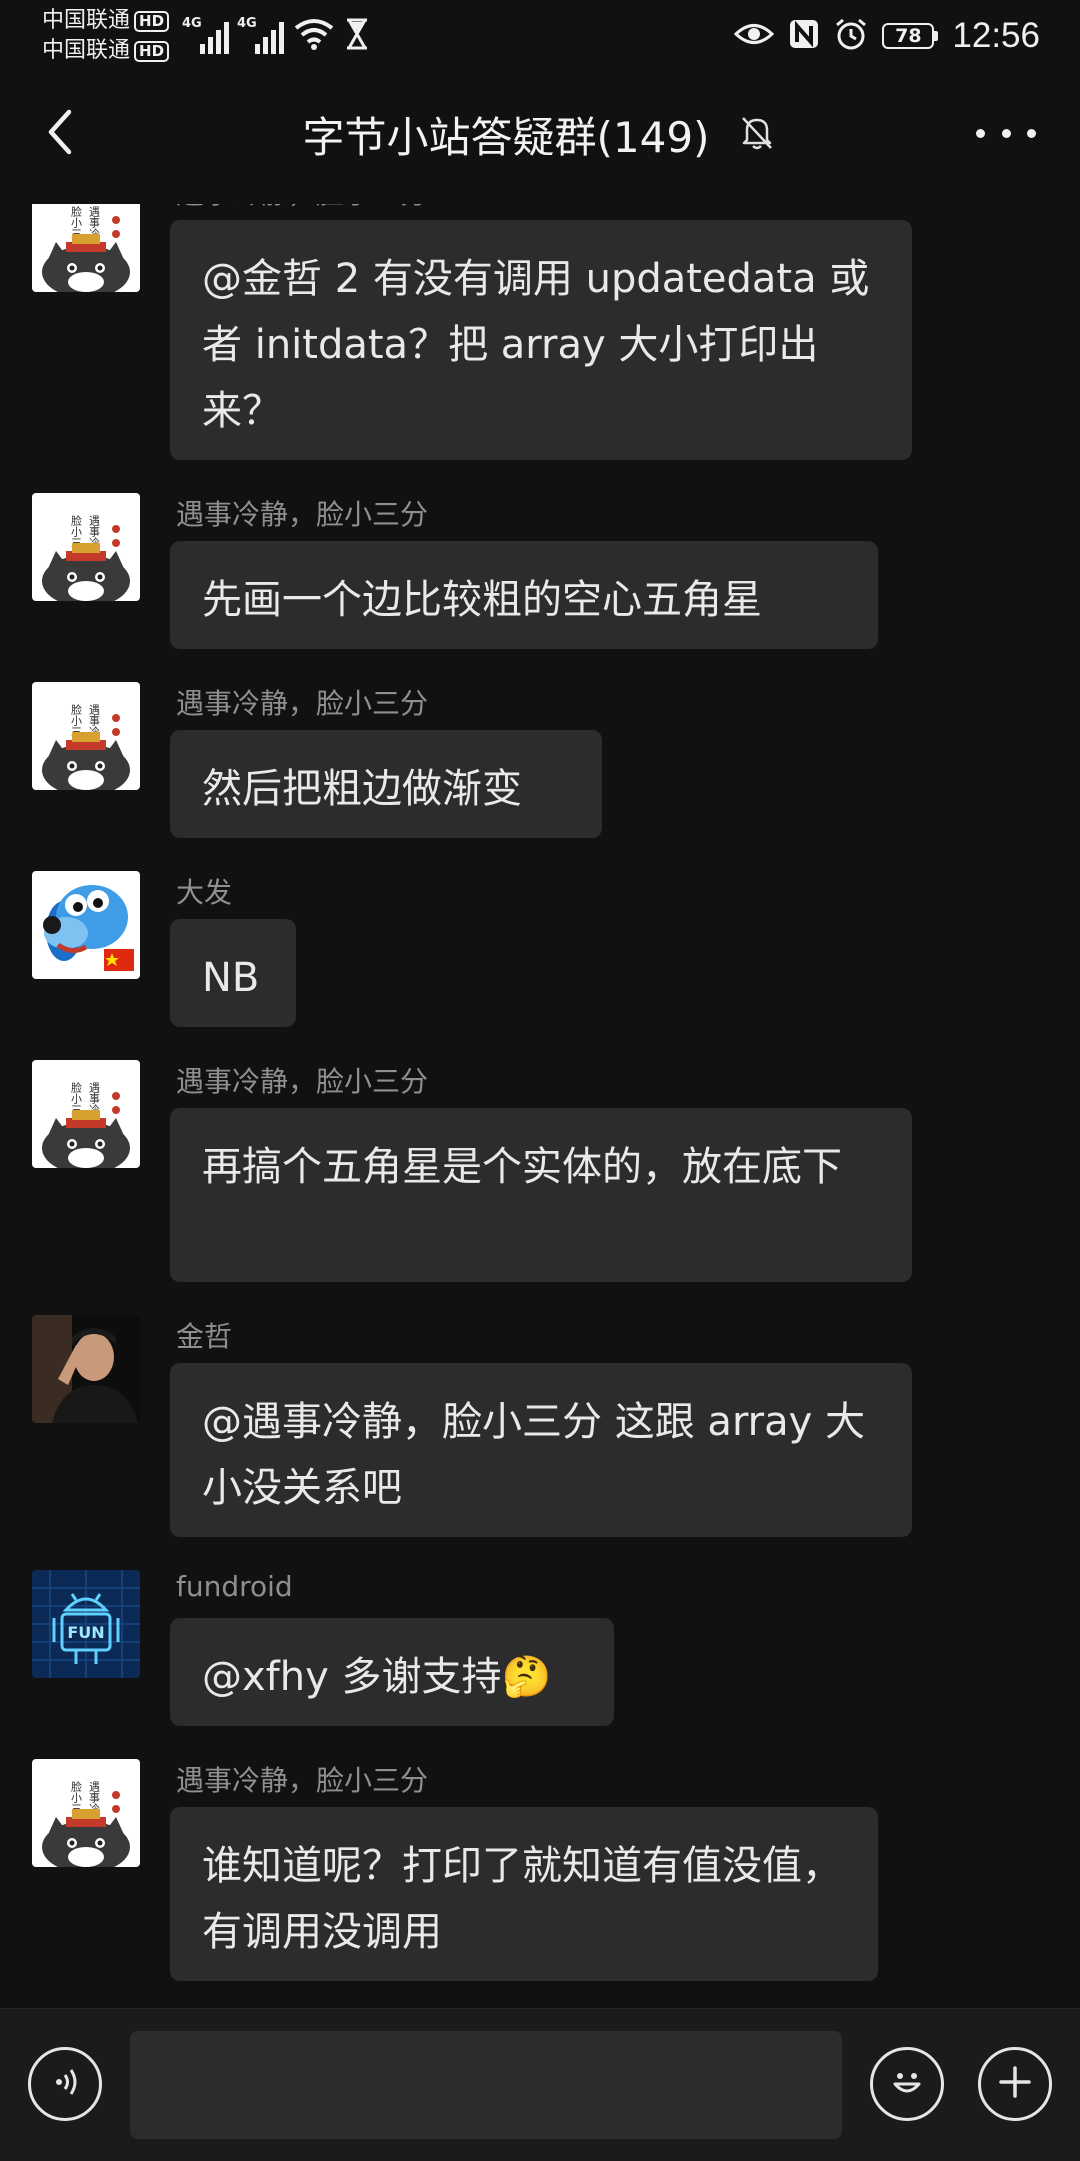 This screenshot has height=2161, width=1080. What do you see at coordinates (541, 1450) in the screenshot?
I see `message-bubble: @遇事冷静，脸小三分 这跟 array 大小没关系吧` at bounding box center [541, 1450].